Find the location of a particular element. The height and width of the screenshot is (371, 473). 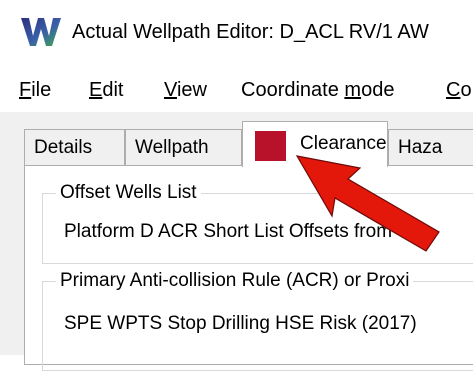

menu-coordinate-mode-prefix: Coordinate is located at coordinates (293, 90).